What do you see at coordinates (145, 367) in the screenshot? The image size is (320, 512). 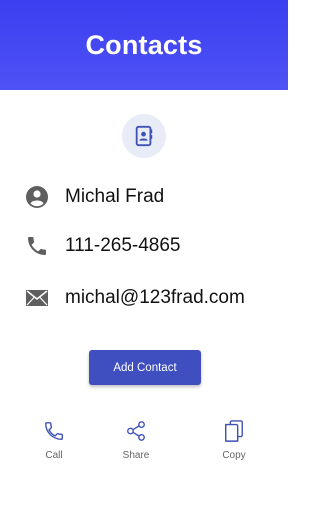 I see `add-contact-button: Add Contact` at bounding box center [145, 367].